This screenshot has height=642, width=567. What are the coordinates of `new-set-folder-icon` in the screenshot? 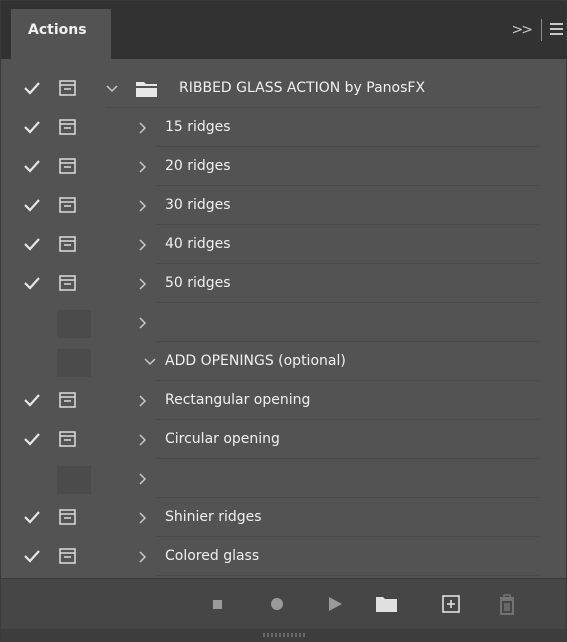 It's located at (386, 604).